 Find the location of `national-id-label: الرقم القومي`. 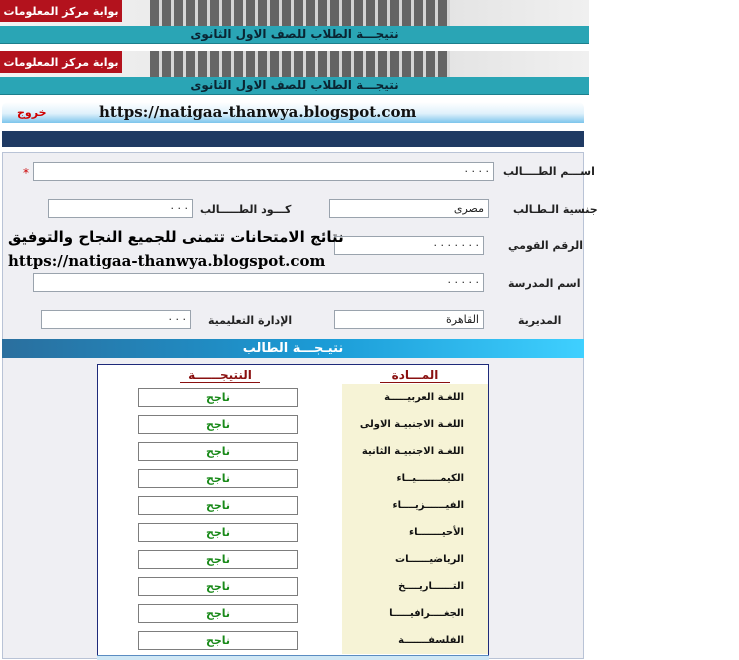

national-id-label: الرقم القومي is located at coordinates (546, 245).